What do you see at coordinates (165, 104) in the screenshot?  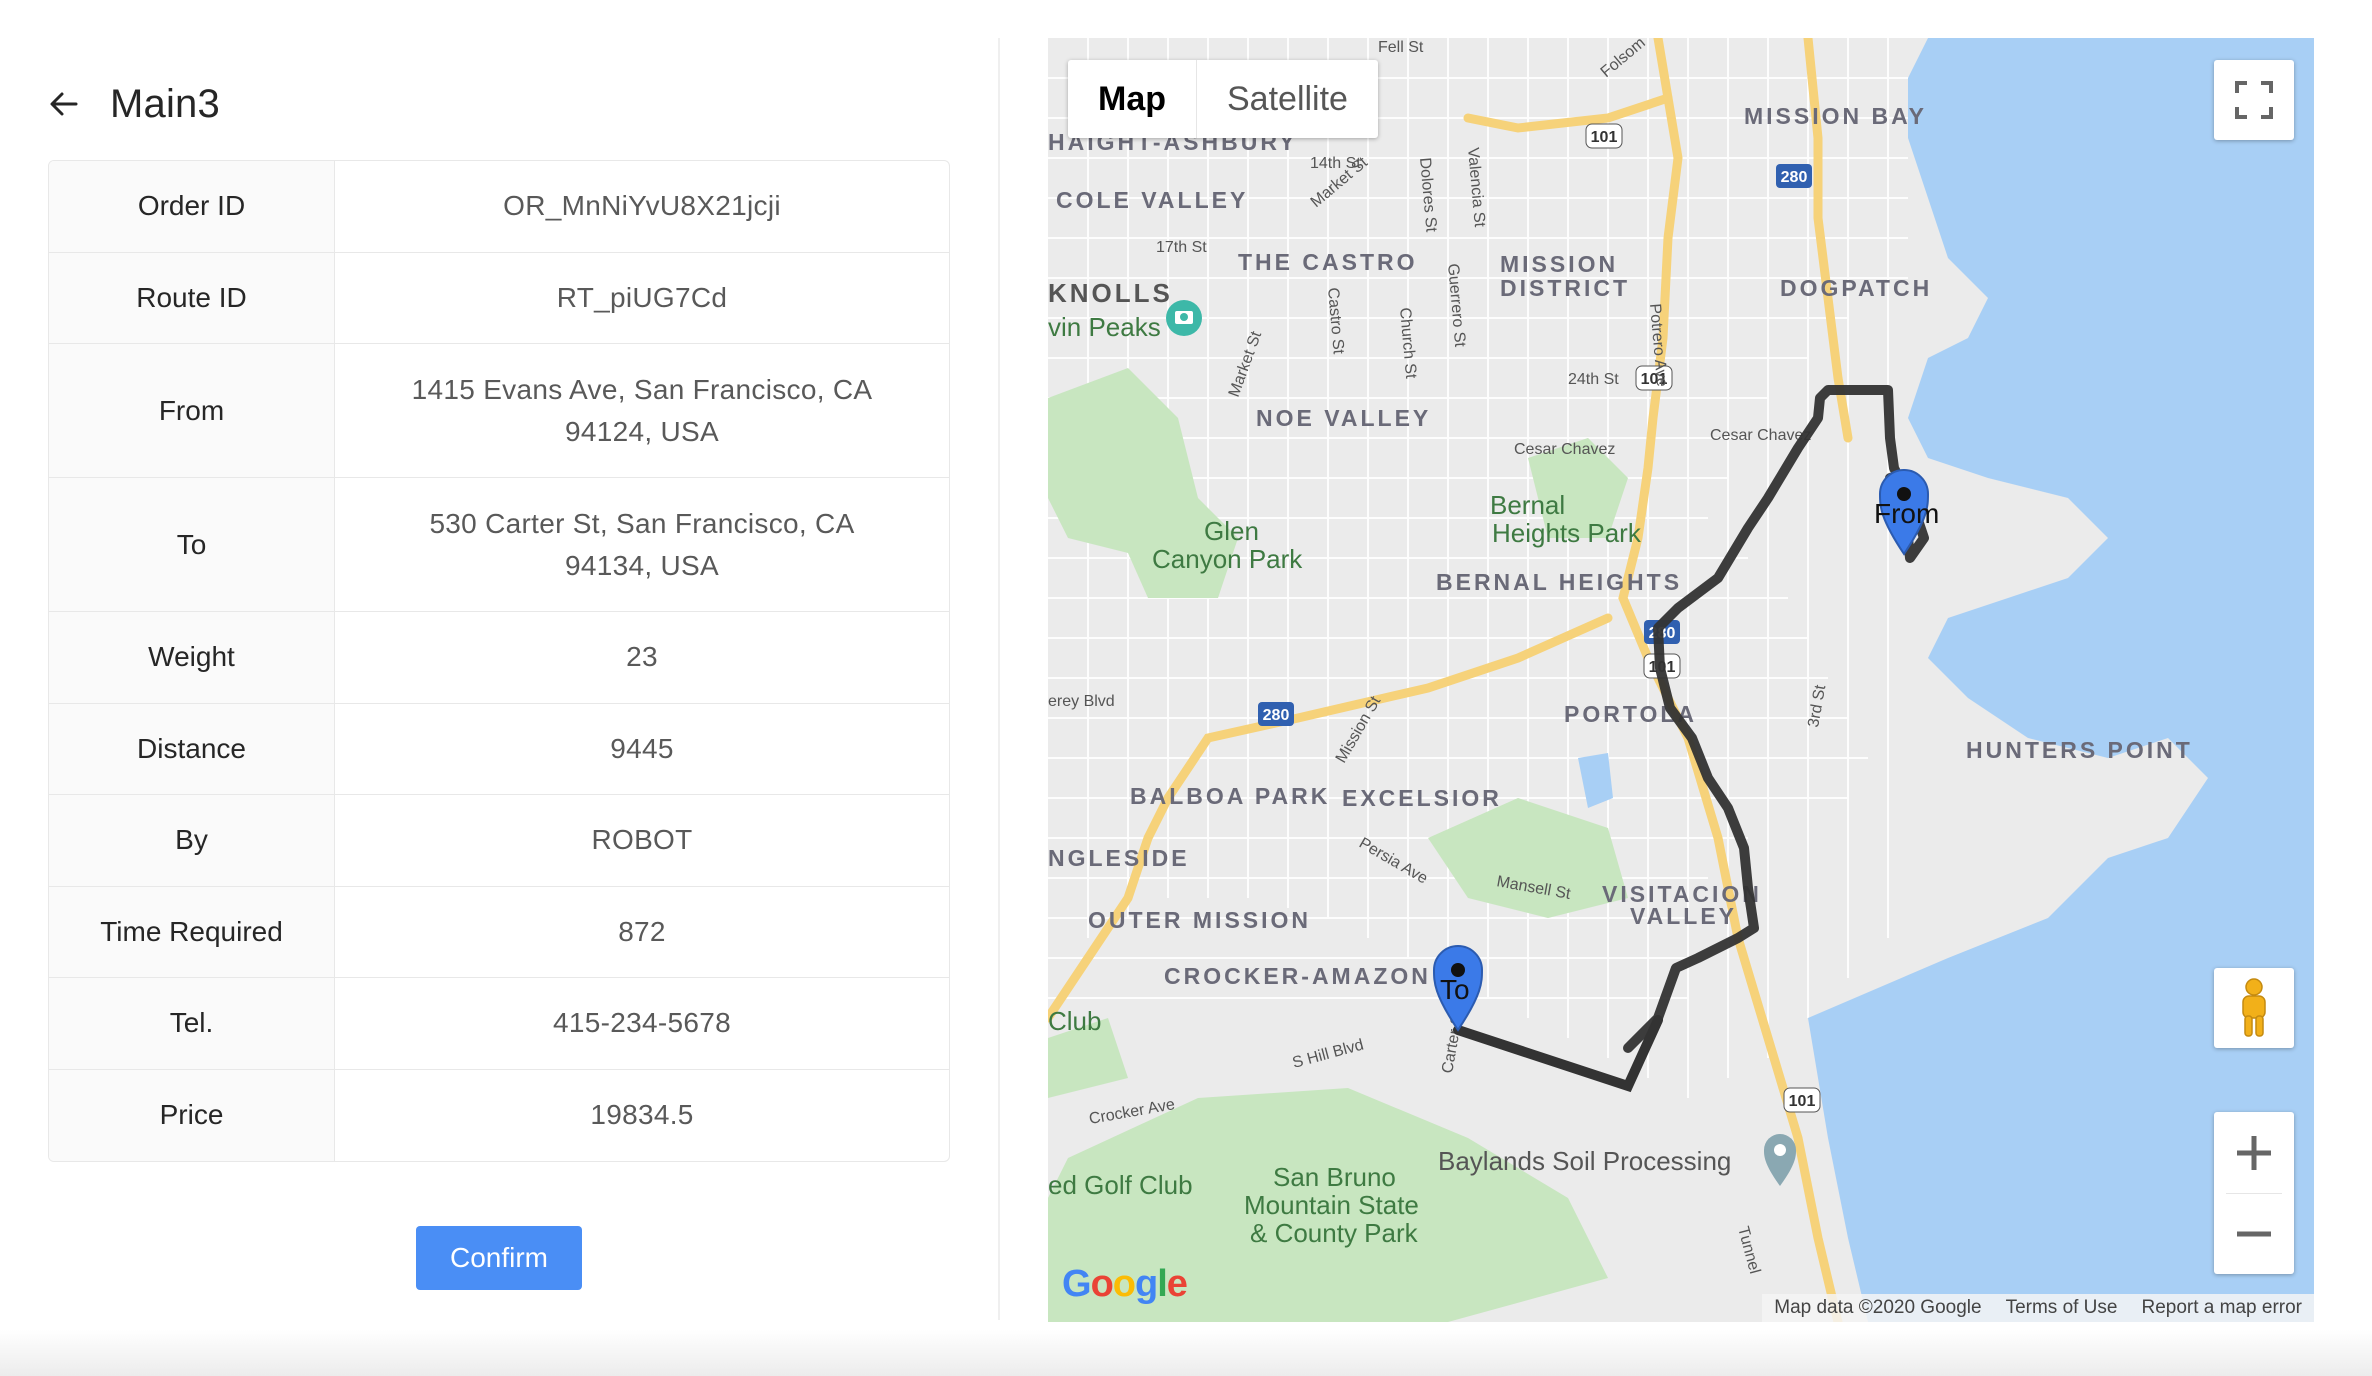 I see `page-title: Main3` at bounding box center [165, 104].